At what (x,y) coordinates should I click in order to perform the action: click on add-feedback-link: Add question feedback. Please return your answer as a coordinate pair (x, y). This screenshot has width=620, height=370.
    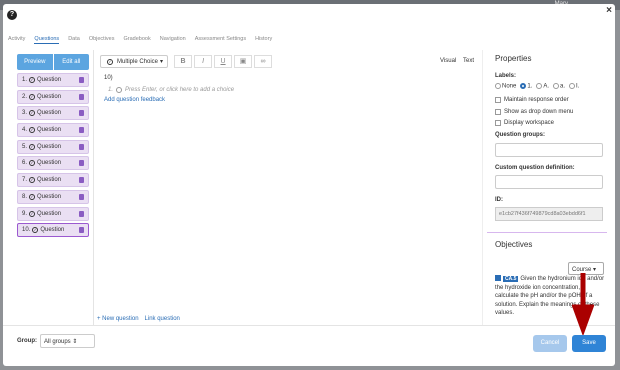
    Looking at the image, I should click on (134, 100).